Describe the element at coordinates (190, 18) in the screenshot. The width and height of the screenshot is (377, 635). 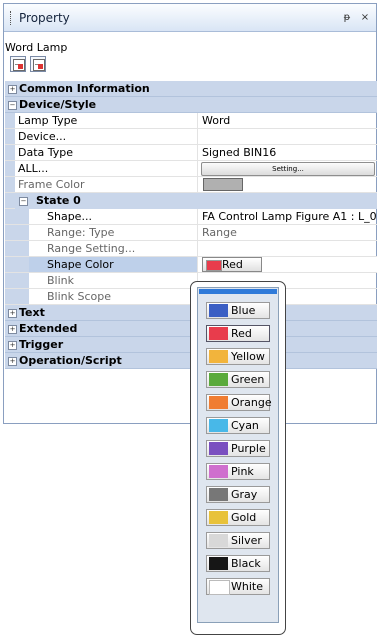
I see `panel-titlebar: Property ᵽ ×` at that location.